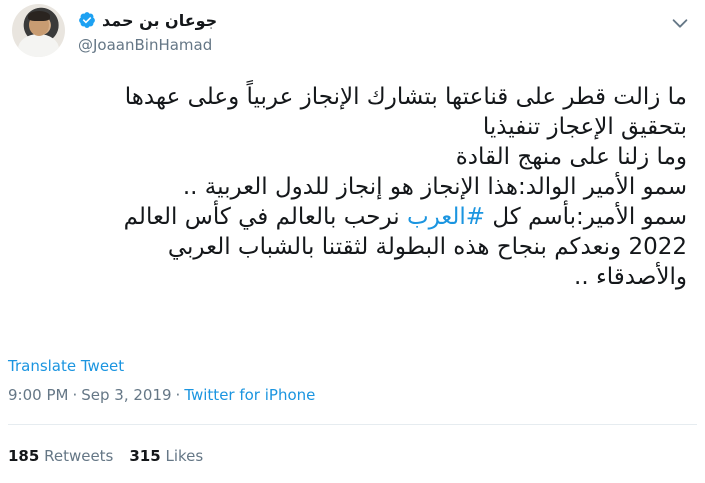  I want to click on tweet-line: والأصدقاء .., so click(630, 277).